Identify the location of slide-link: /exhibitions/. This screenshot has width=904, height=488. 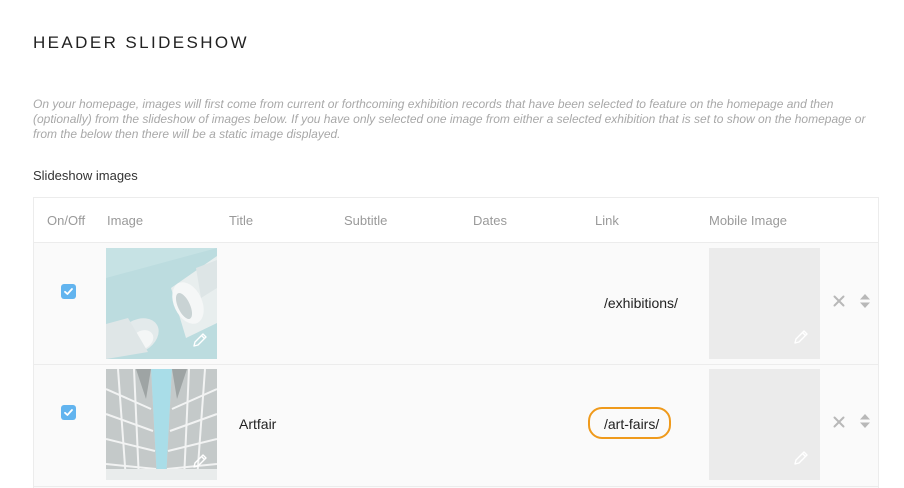
(641, 303).